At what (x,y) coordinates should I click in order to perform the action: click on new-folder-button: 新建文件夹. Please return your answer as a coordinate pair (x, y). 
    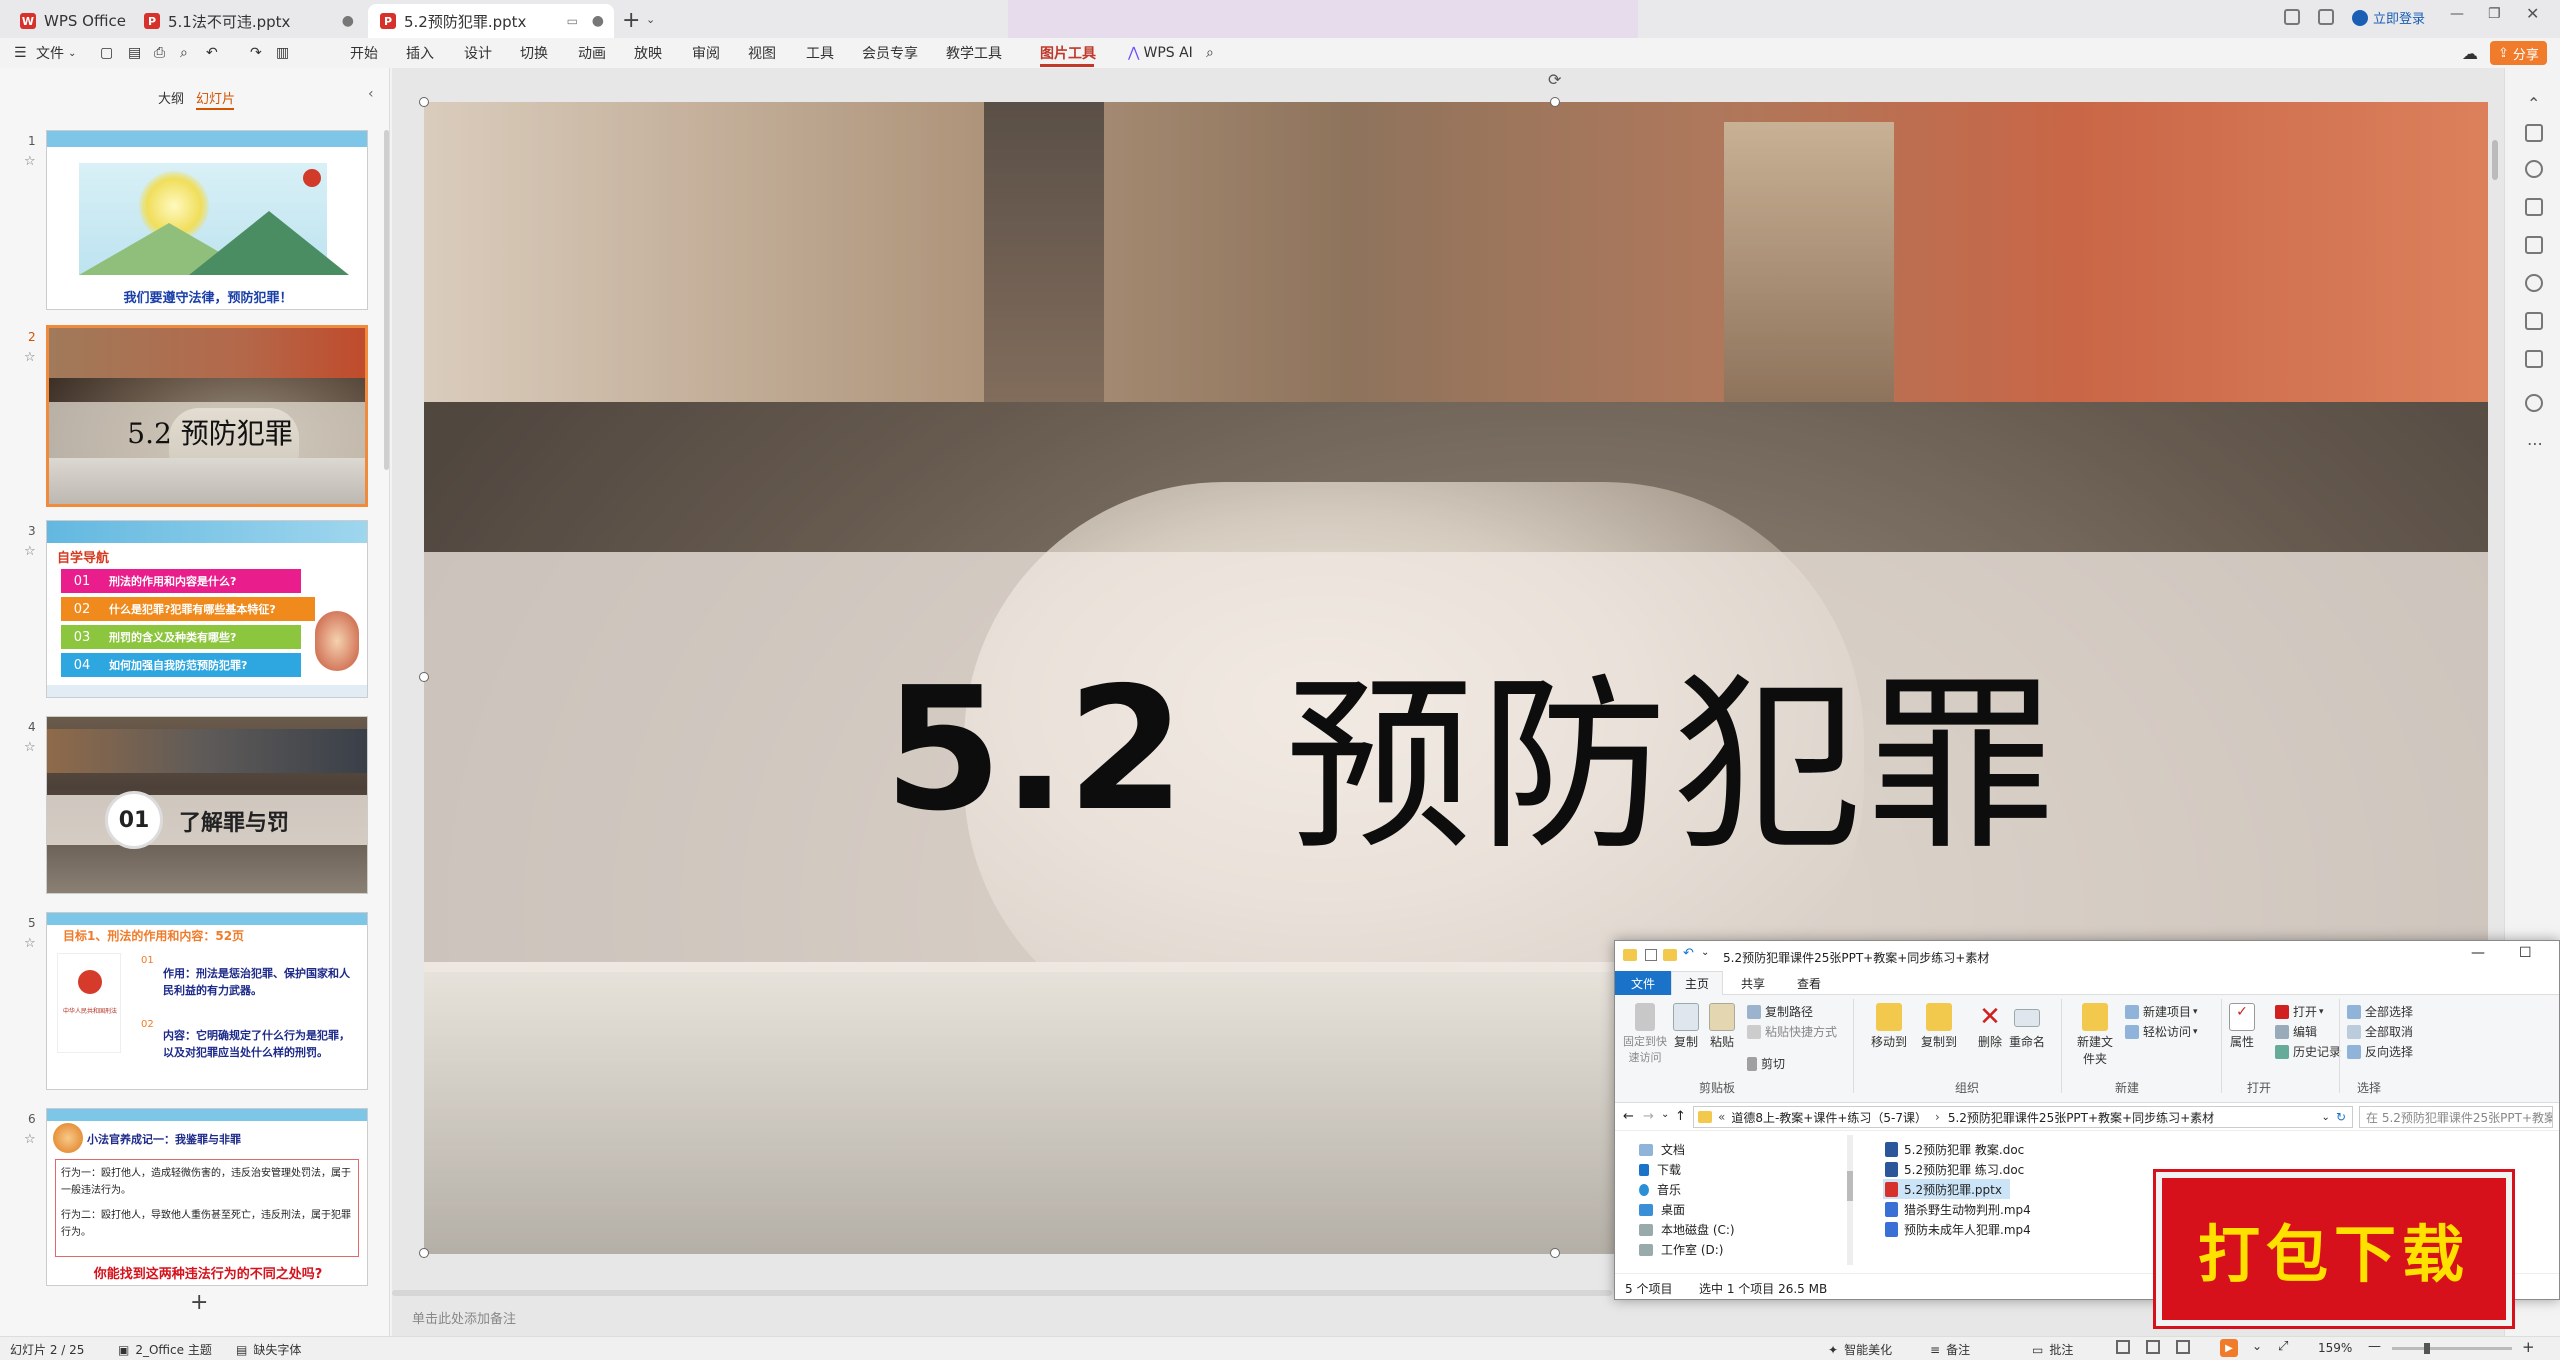
    Looking at the image, I should click on (2095, 1035).